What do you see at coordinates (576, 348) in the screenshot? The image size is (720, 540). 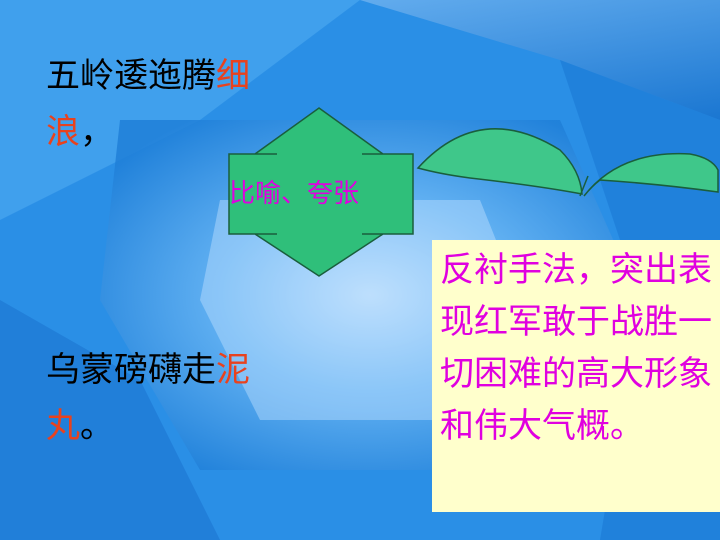 I see `note-text: 反衬手法，突出表现红军敢于战胜一切困难的高大形象和伟大气概。` at bounding box center [576, 348].